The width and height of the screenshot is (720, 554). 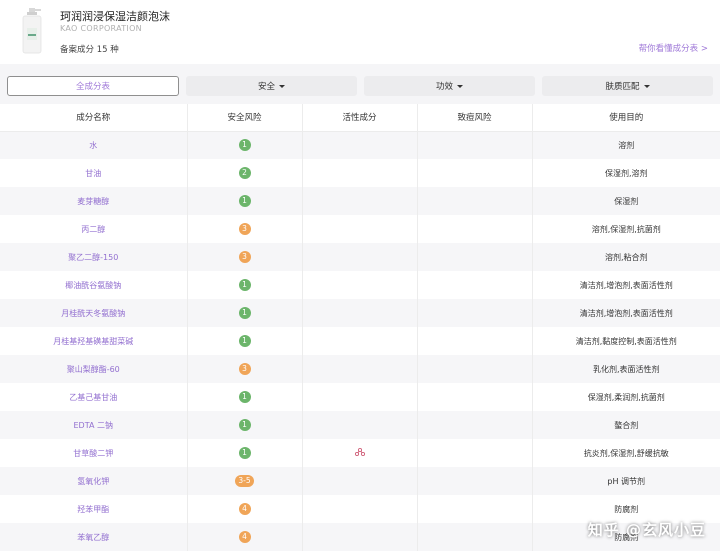 What do you see at coordinates (93, 537) in the screenshot?
I see `ingredient-name-link: 苯氧乙醇` at bounding box center [93, 537].